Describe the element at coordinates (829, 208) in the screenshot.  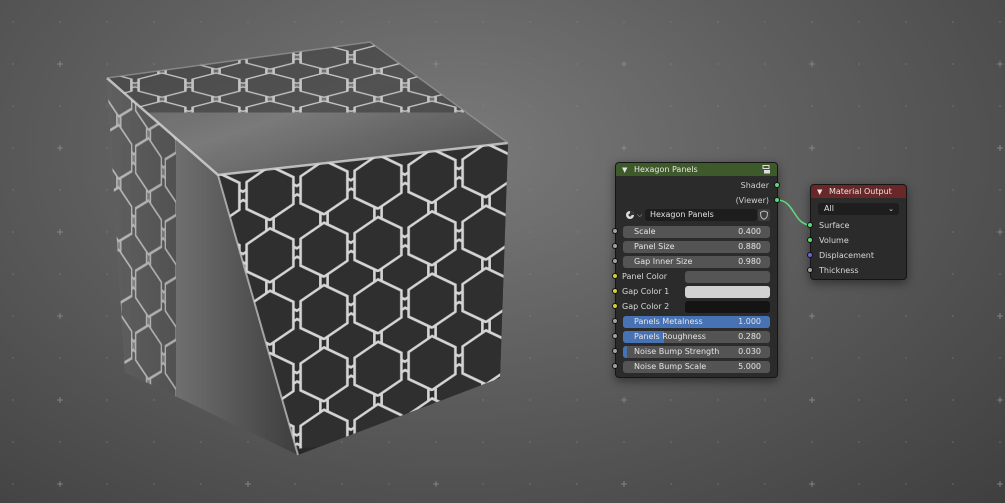
I see `target-value: All` at that location.